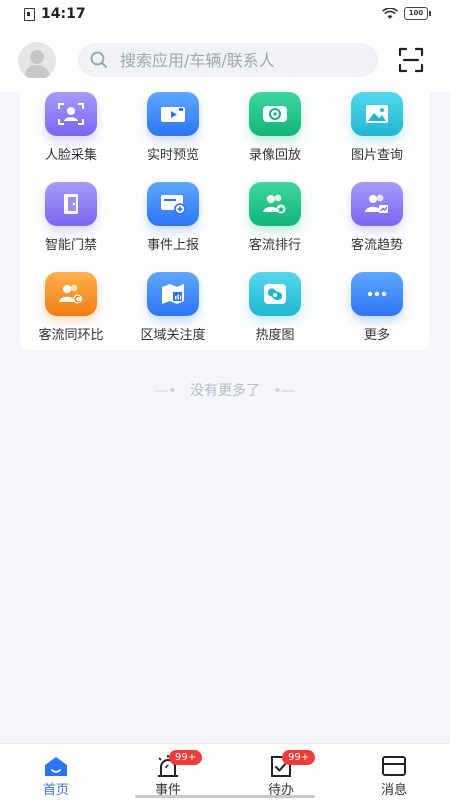  Describe the element at coordinates (225, 796) in the screenshot. I see `home-indicator` at that location.